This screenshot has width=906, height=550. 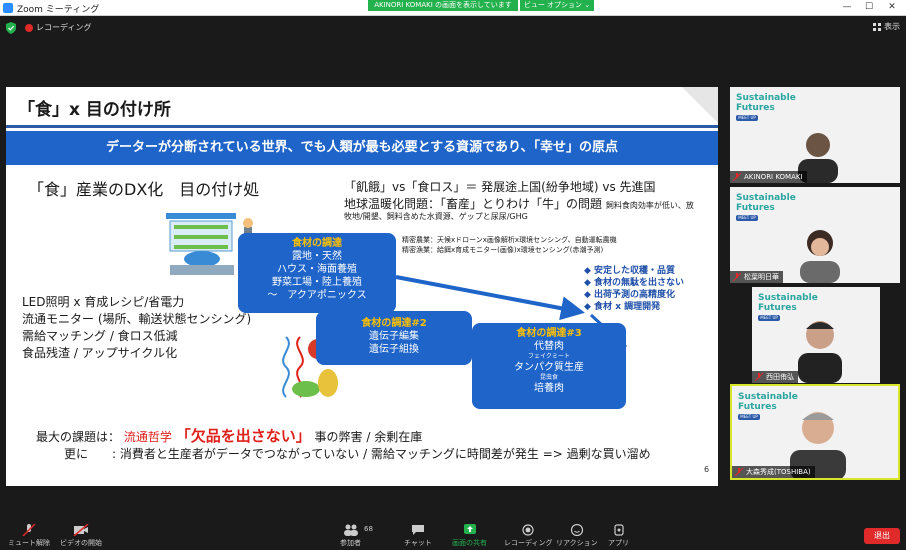 What do you see at coordinates (8, 8) in the screenshot?
I see `zoom-app-icon` at bounding box center [8, 8].